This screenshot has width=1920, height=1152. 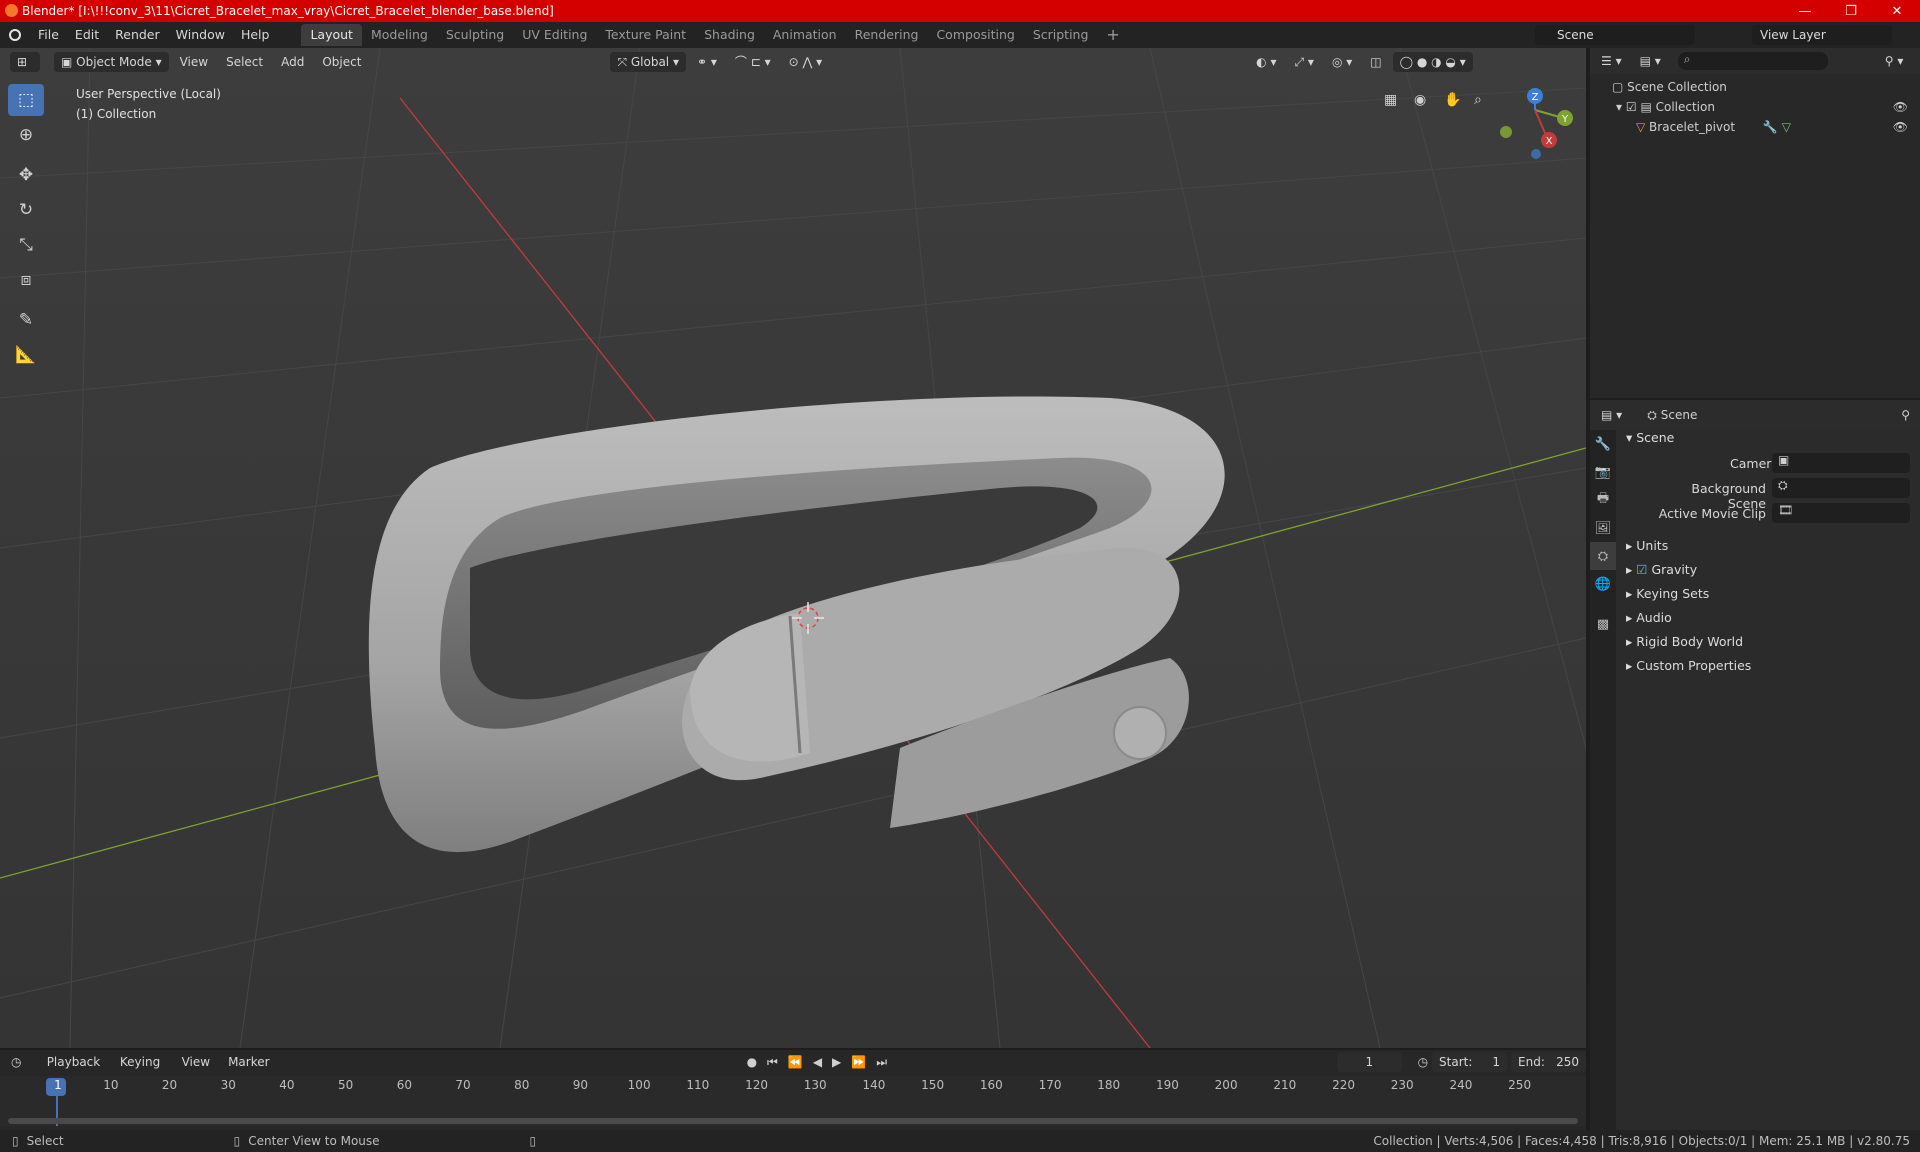 What do you see at coordinates (707, 62) in the screenshot?
I see `pivot-icon: ⚭ ▾` at bounding box center [707, 62].